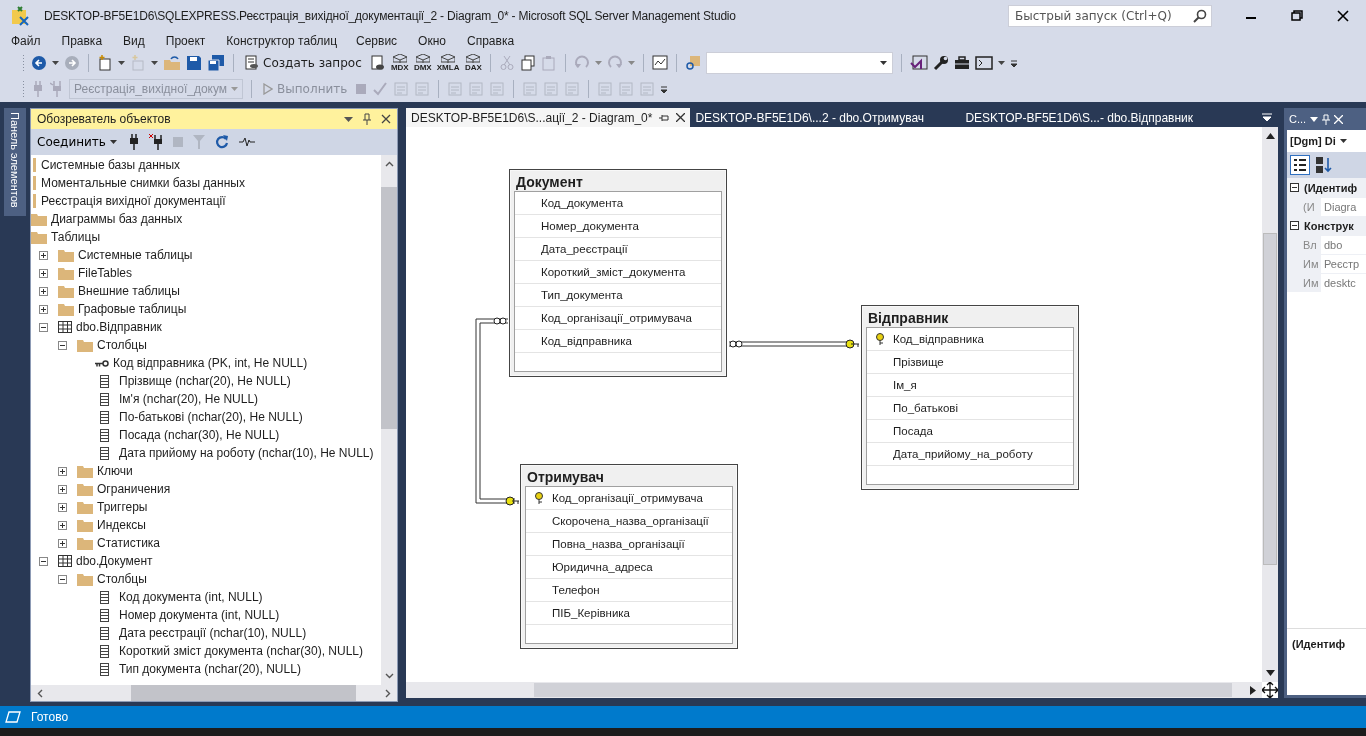  I want to click on menu-item: Конструктор таблиц, so click(284, 41).